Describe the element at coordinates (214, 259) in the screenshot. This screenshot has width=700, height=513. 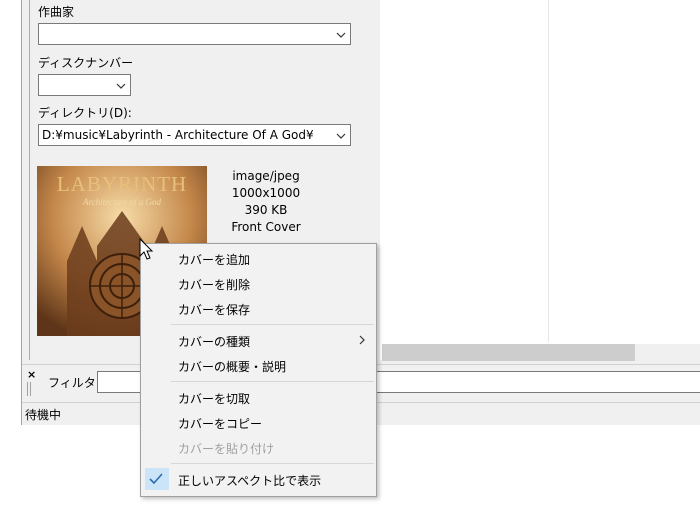
I see `menu-item-add-cover: カバーを追加` at that location.